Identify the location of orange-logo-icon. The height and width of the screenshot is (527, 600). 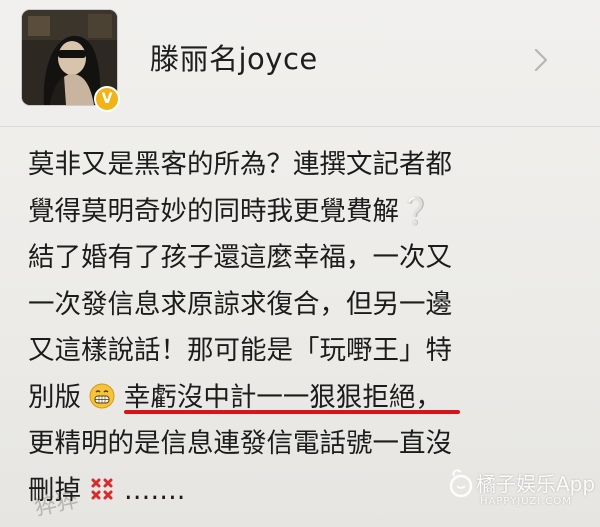
(461, 483).